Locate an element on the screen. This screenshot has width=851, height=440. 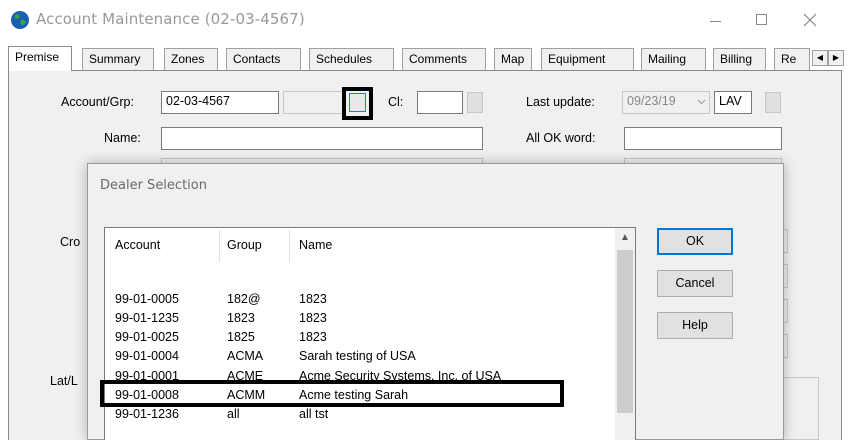
help-button: Help is located at coordinates (695, 325).